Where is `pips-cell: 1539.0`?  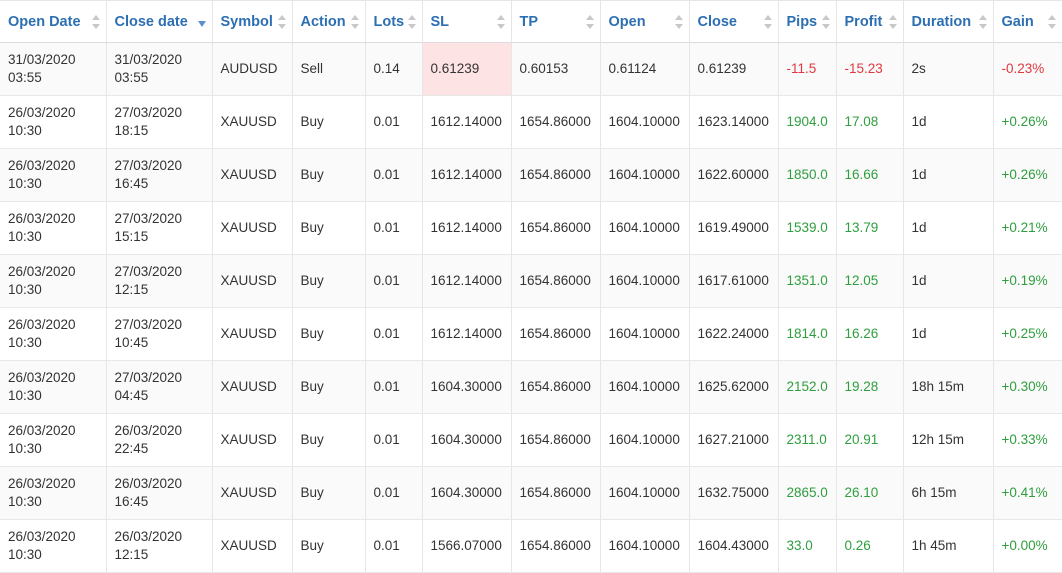 pips-cell: 1539.0 is located at coordinates (807, 228).